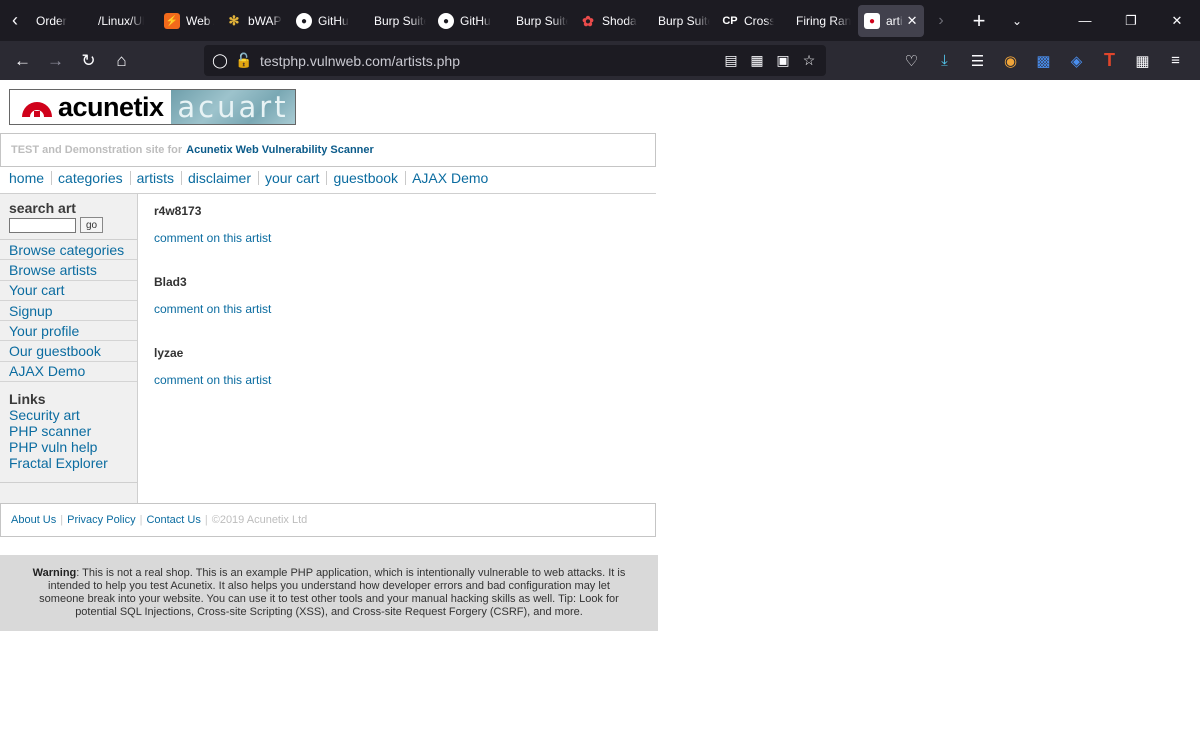 The height and width of the screenshot is (750, 1200). Describe the element at coordinates (42, 225) in the screenshot. I see `search-input` at that location.